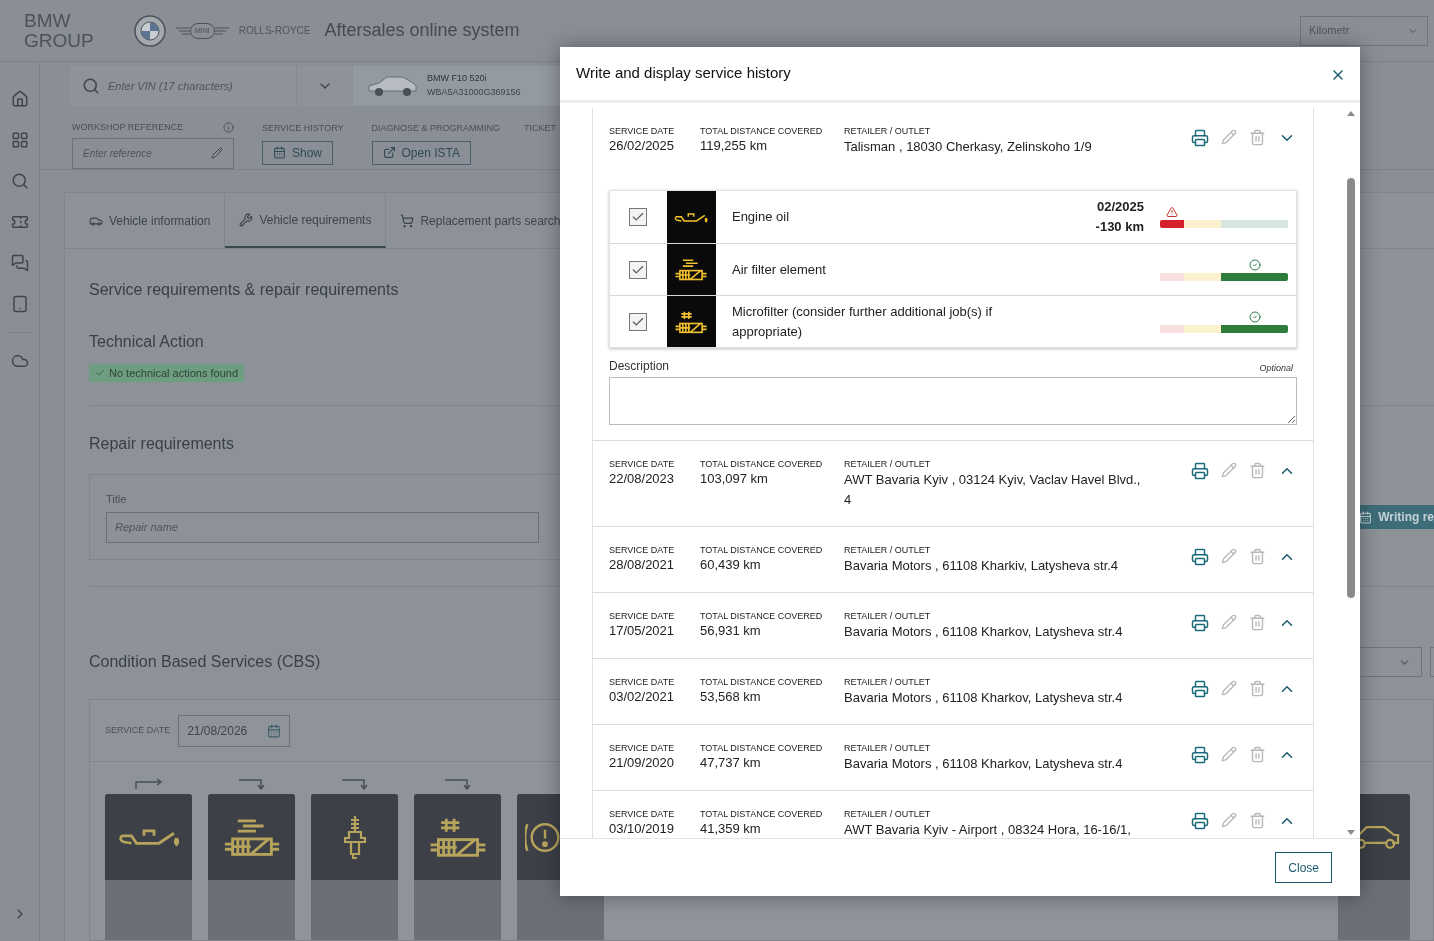  What do you see at coordinates (183, 86) in the screenshot?
I see `vin-search-field: Enter VIN (17 characters)` at bounding box center [183, 86].